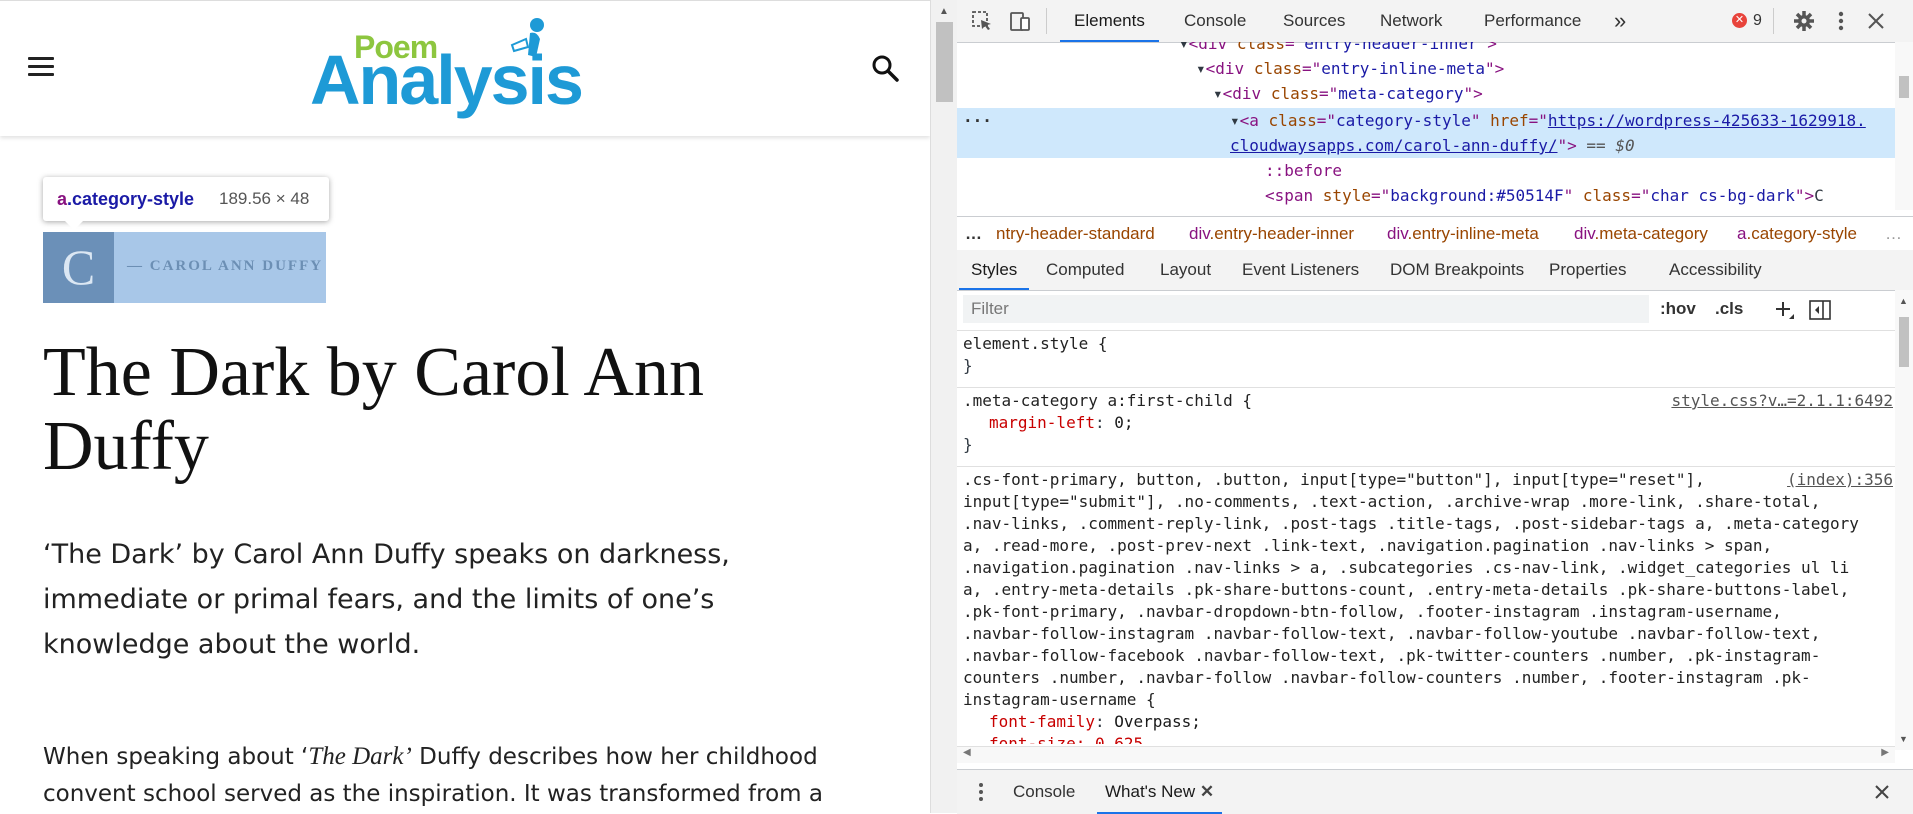 The image size is (1913, 814). Describe the element at coordinates (1300, 270) in the screenshot. I see `tab-event-listeners: Event Listeners` at that location.